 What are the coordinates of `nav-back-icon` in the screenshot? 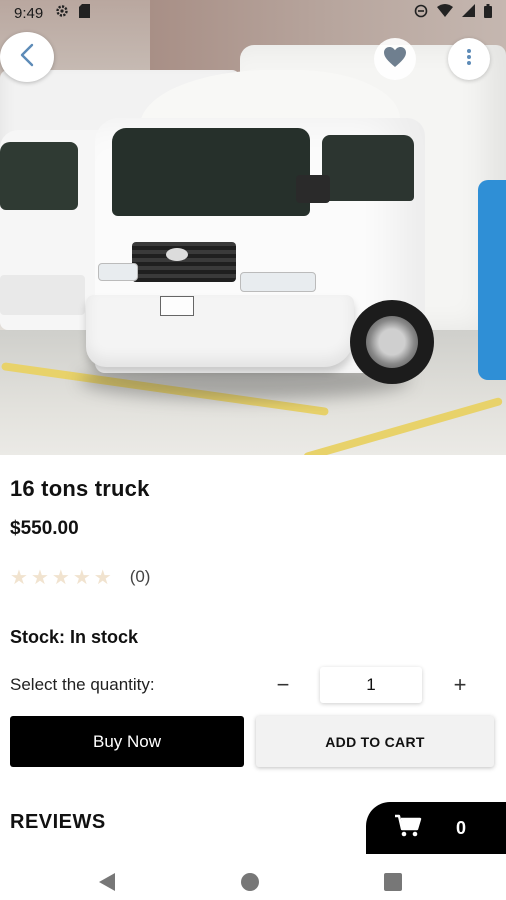 It's located at (107, 884).